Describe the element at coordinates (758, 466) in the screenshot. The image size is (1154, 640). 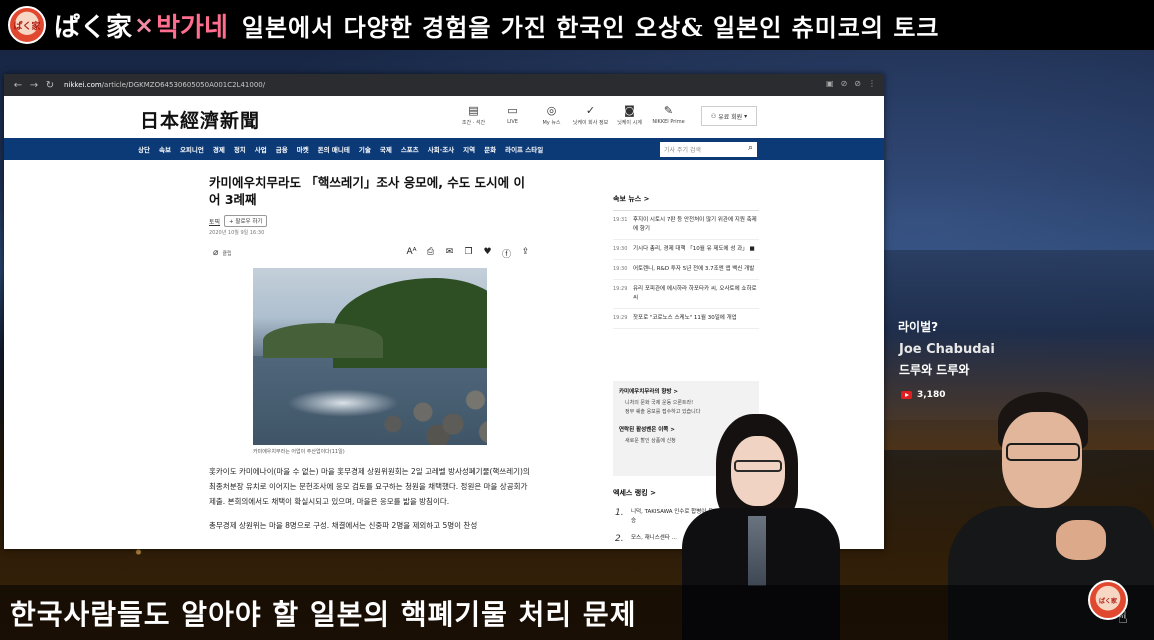
I see `glasses` at that location.